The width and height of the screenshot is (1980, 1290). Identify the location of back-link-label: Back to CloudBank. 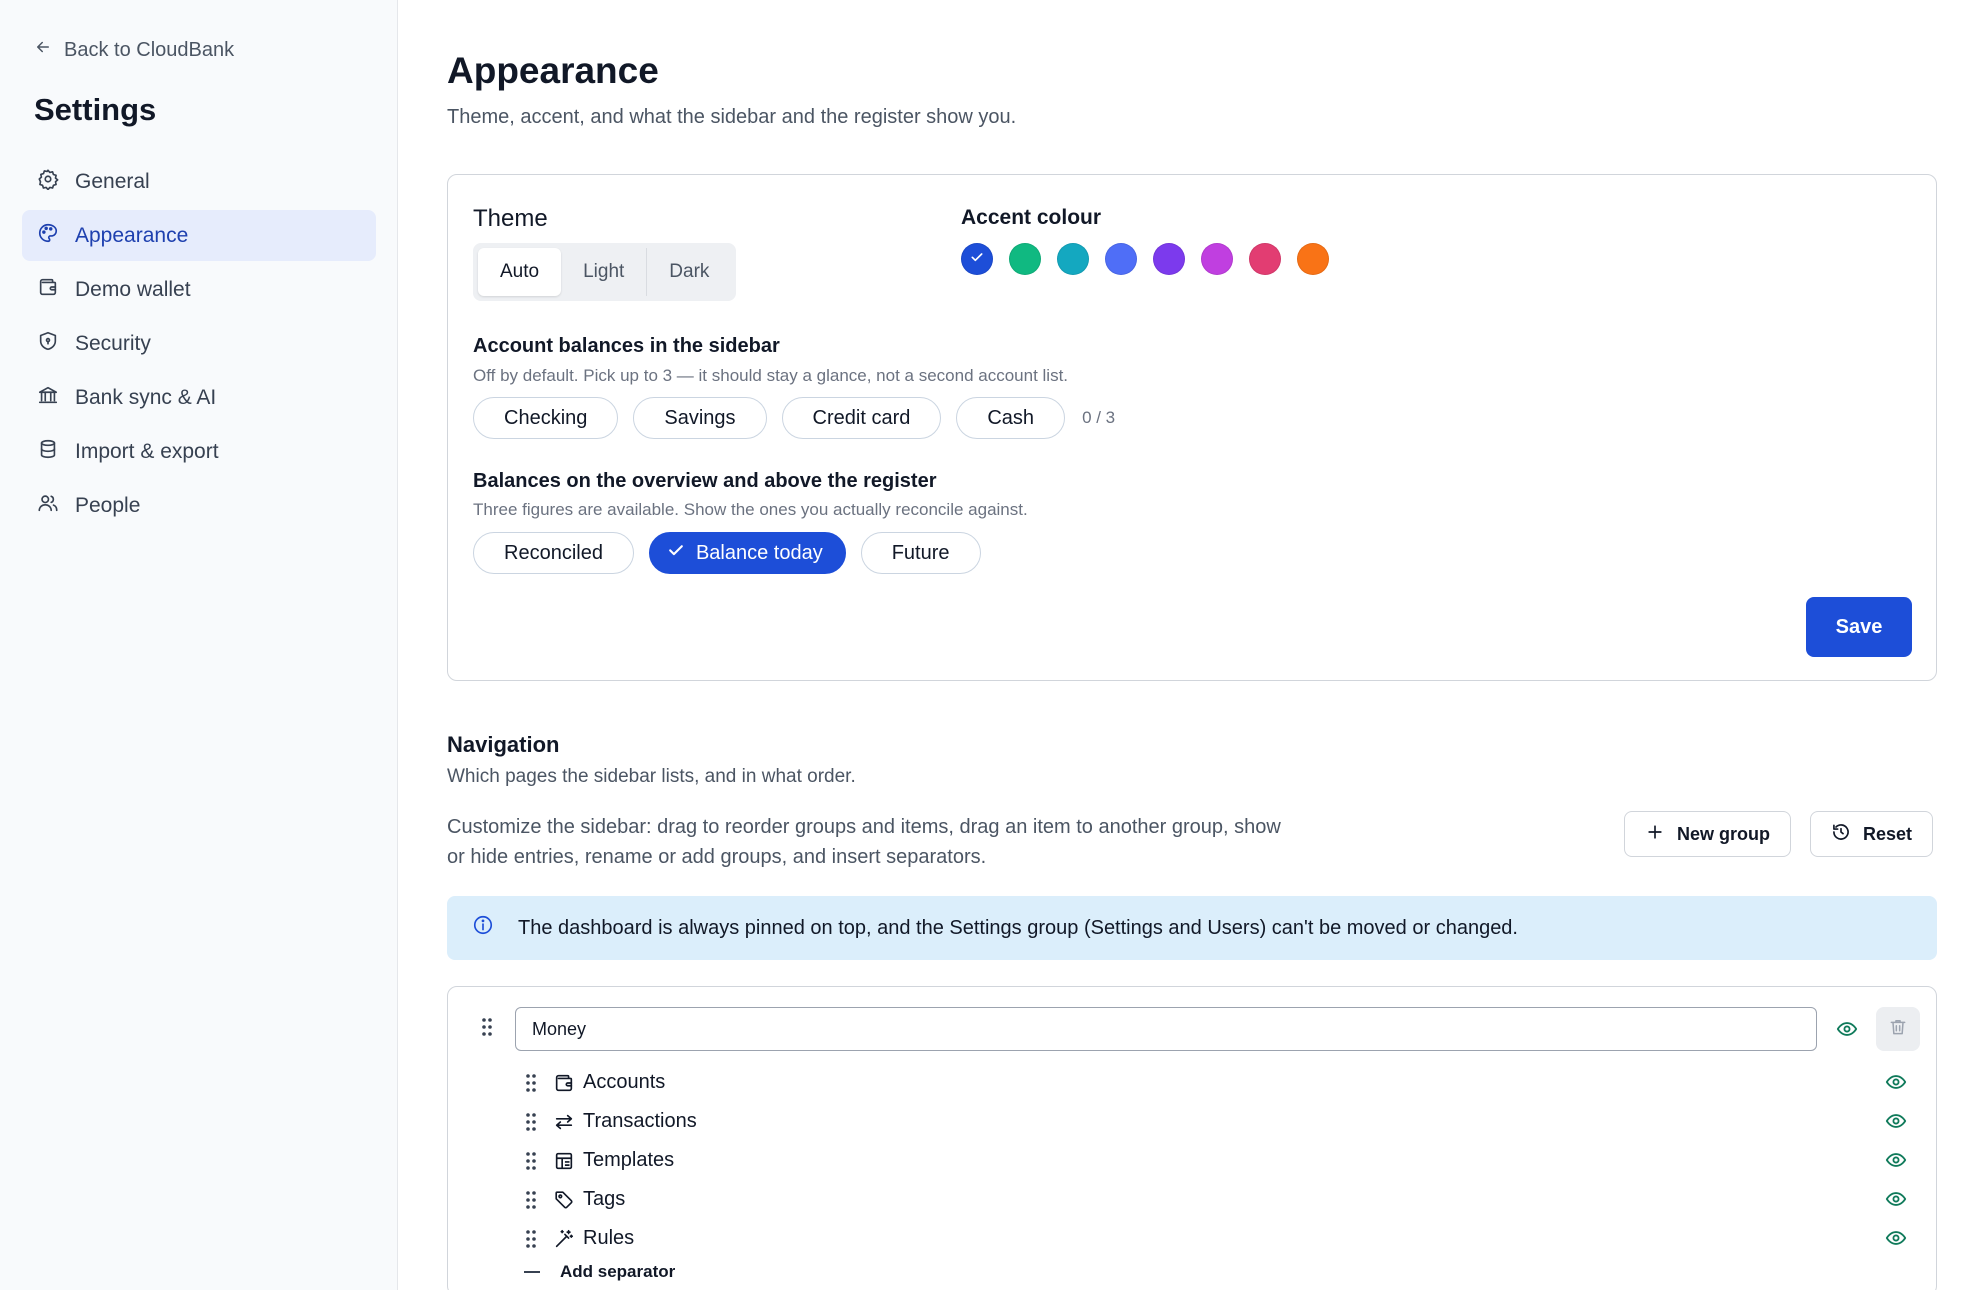
(149, 49).